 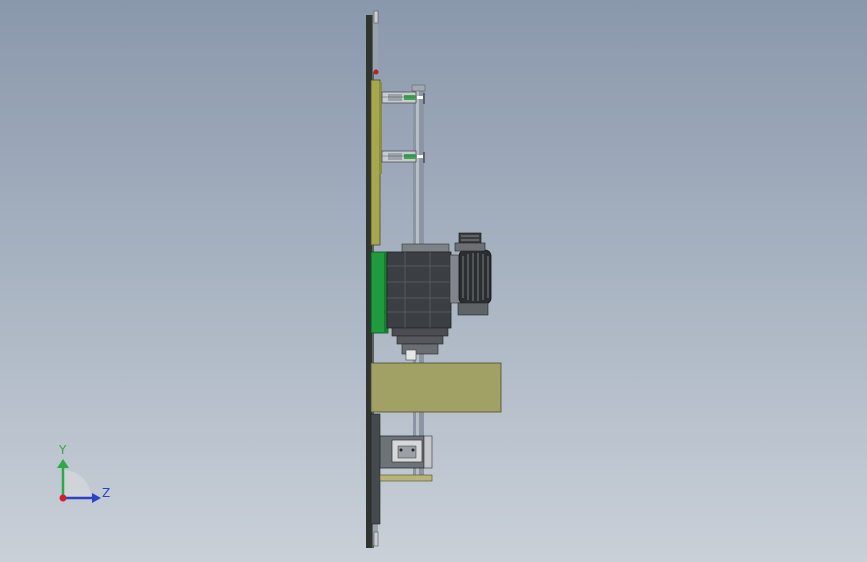 What do you see at coordinates (376, 72) in the screenshot?
I see `top-red-marker` at bounding box center [376, 72].